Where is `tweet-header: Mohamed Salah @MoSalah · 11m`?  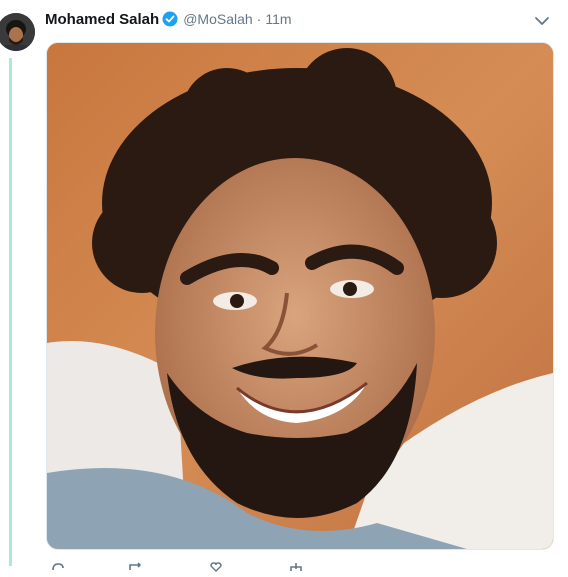 tweet-header: Mohamed Salah @MoSalah · 11m is located at coordinates (168, 19).